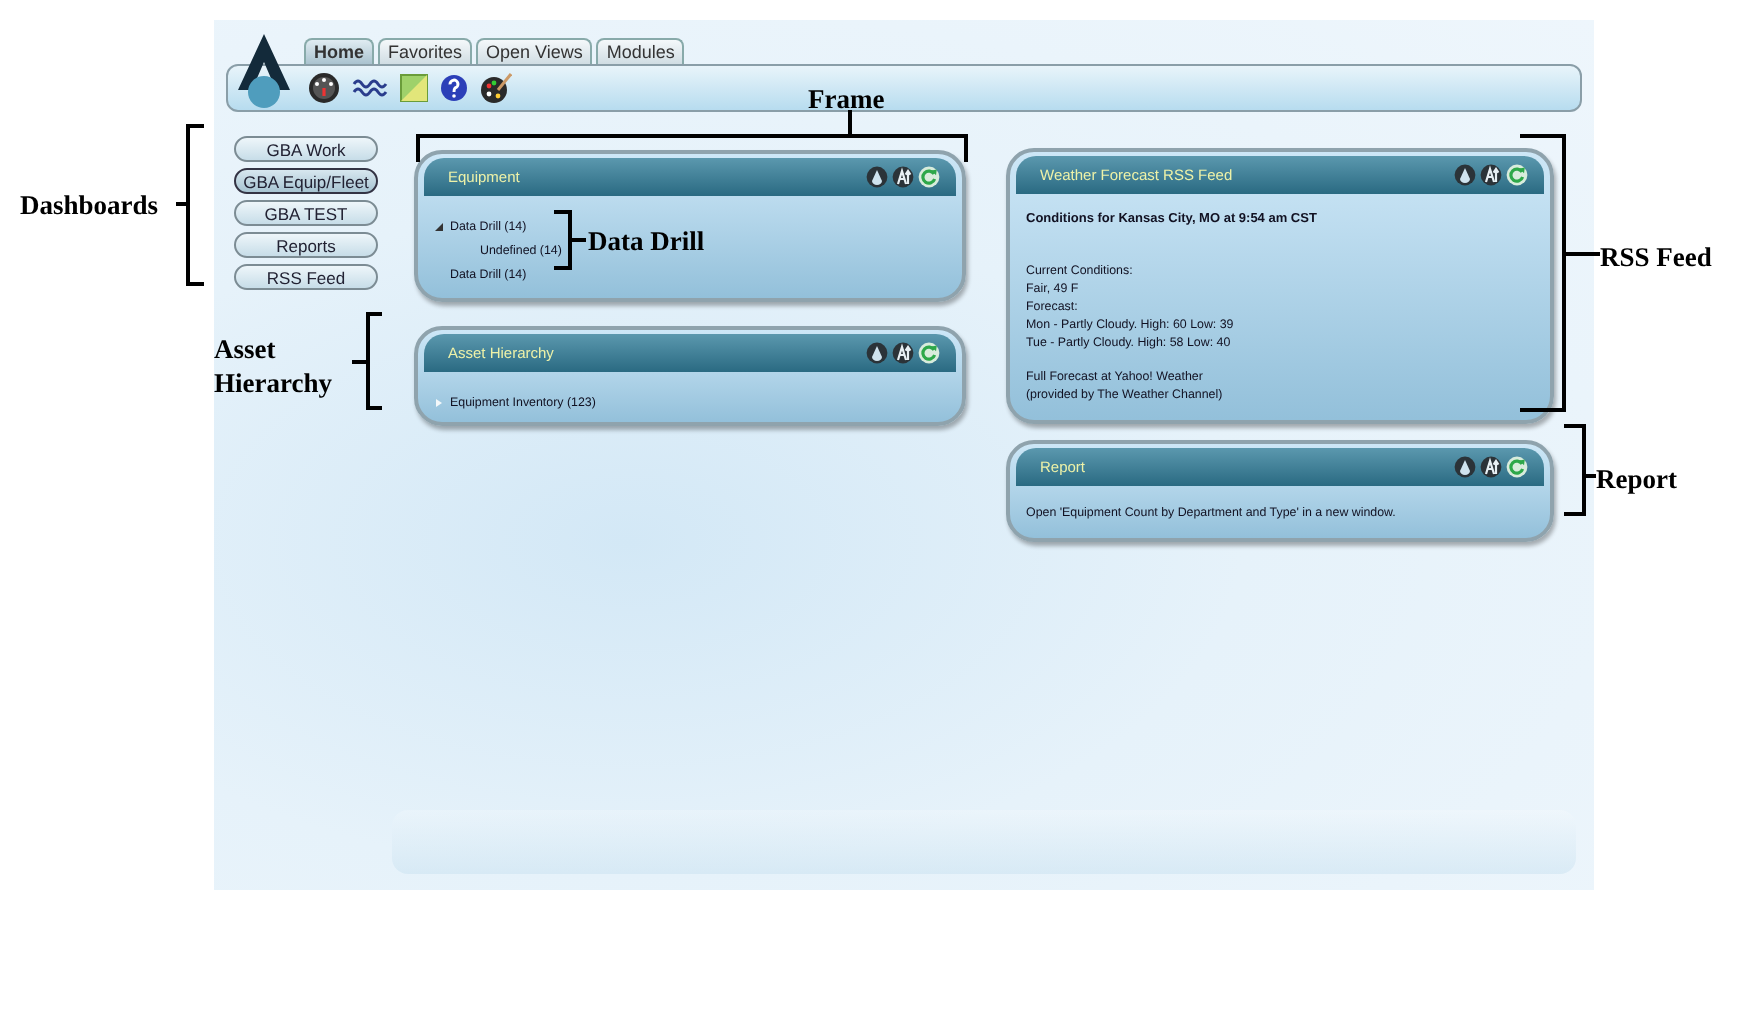 The height and width of the screenshot is (1034, 1744). I want to click on callout-label: Report, so click(1637, 479).